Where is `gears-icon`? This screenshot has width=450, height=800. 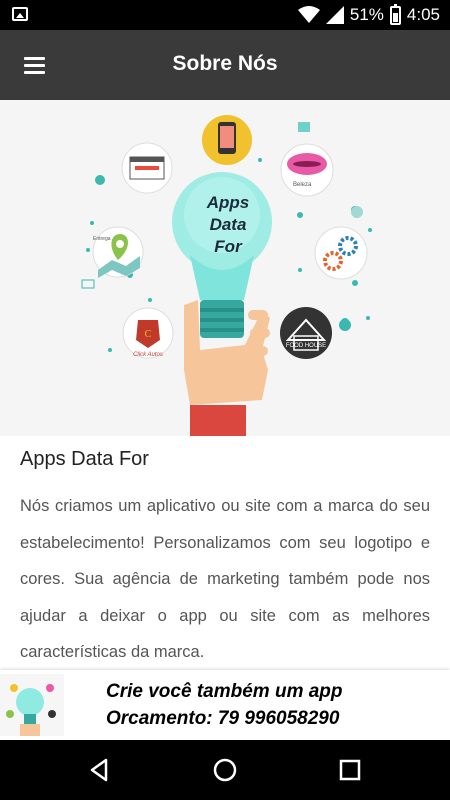 gears-icon is located at coordinates (341, 253).